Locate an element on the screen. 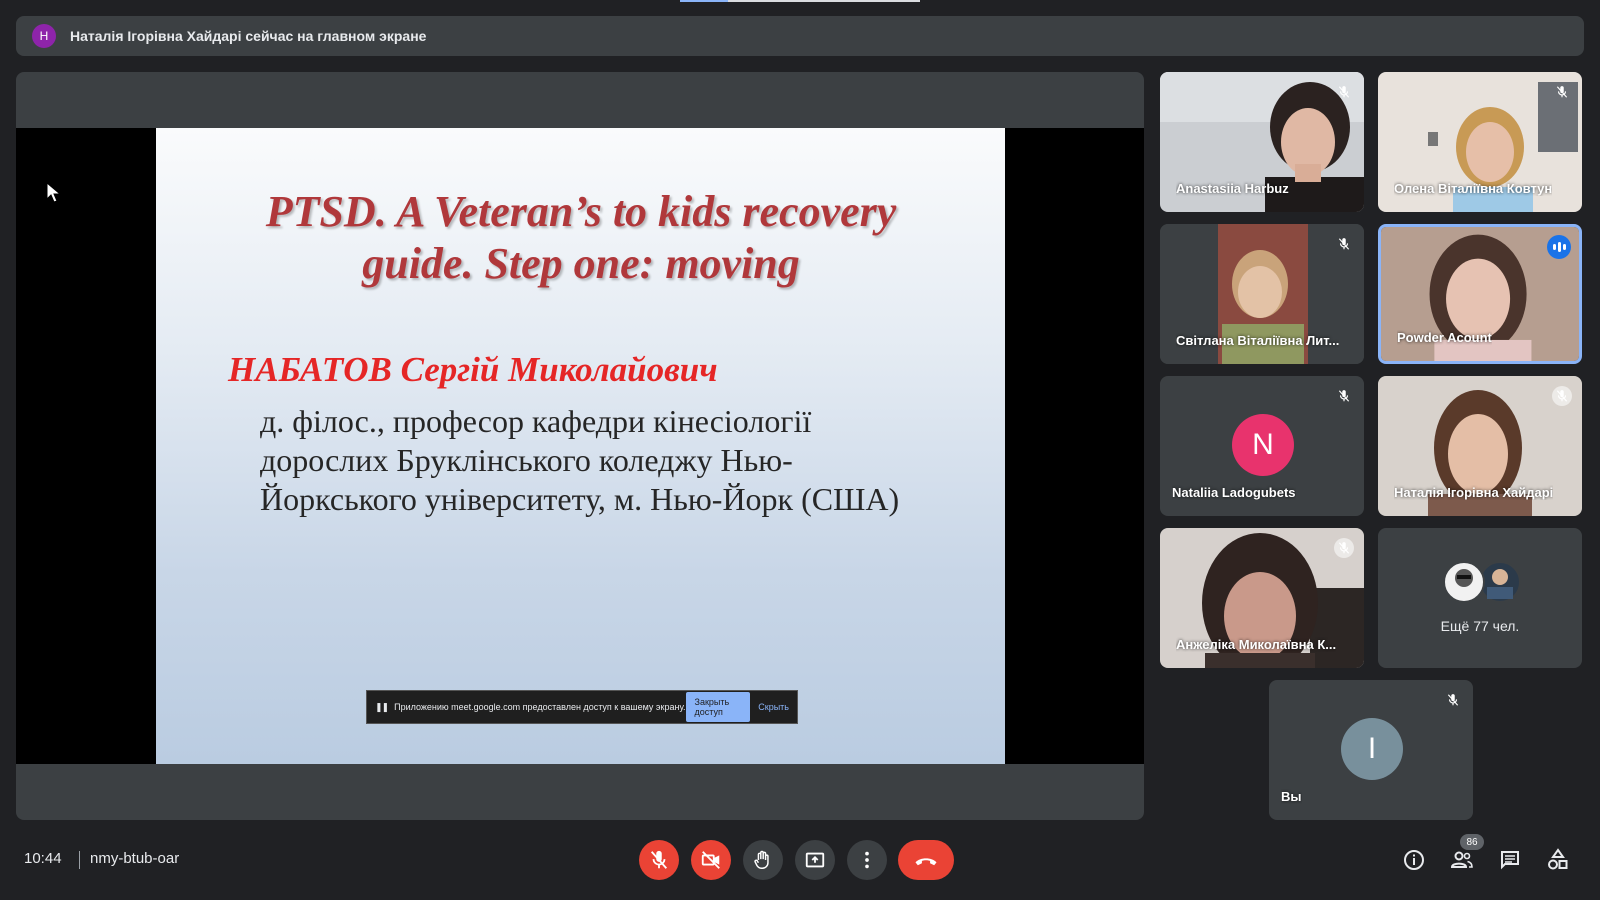  chat-icon is located at coordinates (1510, 860).